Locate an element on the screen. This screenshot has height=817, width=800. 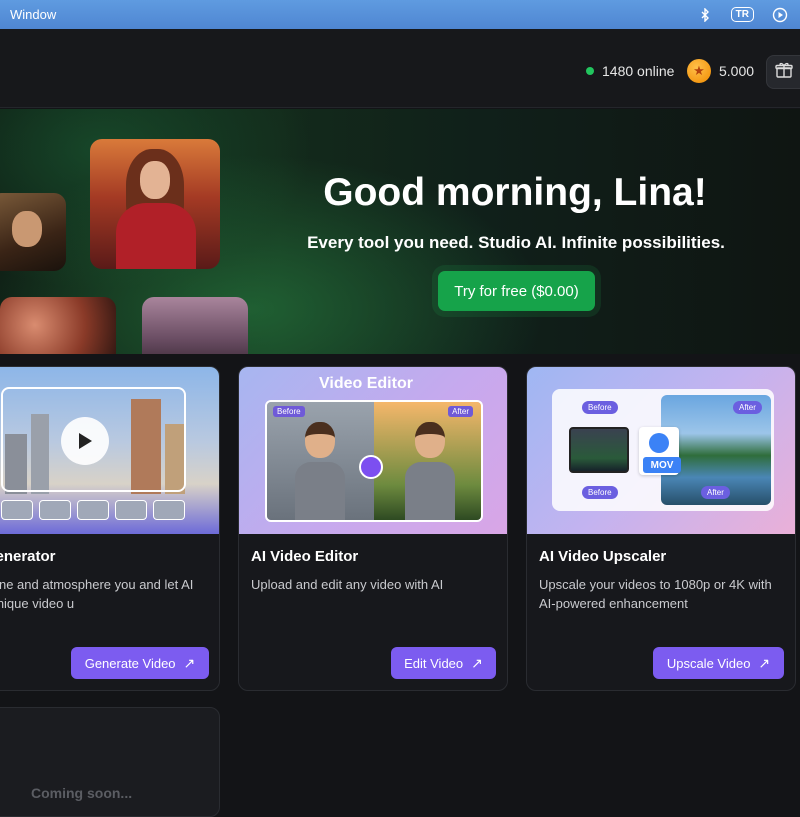
coin-star-icon: ★ is located at coordinates (699, 71).